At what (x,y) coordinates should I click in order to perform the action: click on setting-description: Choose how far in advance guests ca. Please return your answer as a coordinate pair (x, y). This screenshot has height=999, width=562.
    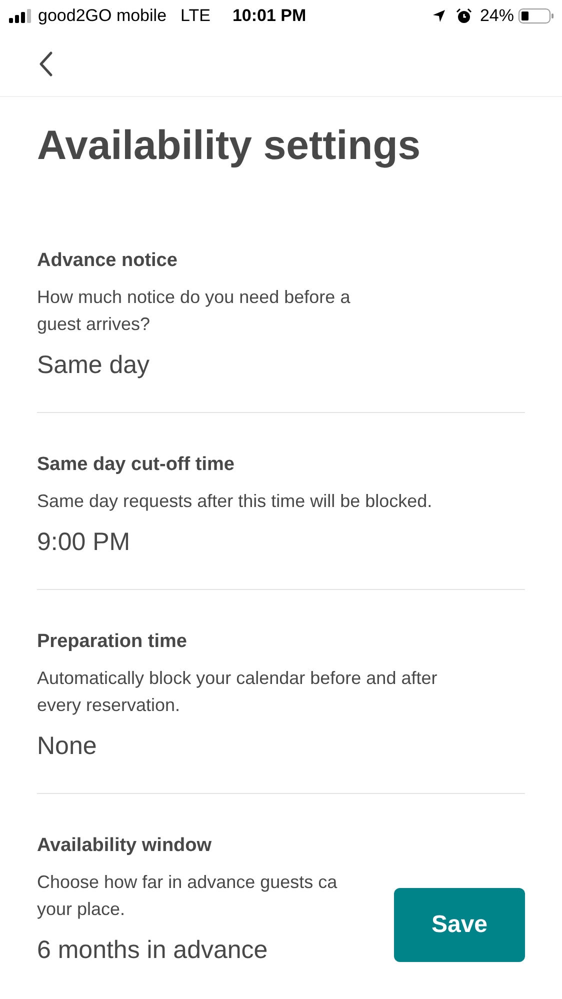
    Looking at the image, I should click on (187, 882).